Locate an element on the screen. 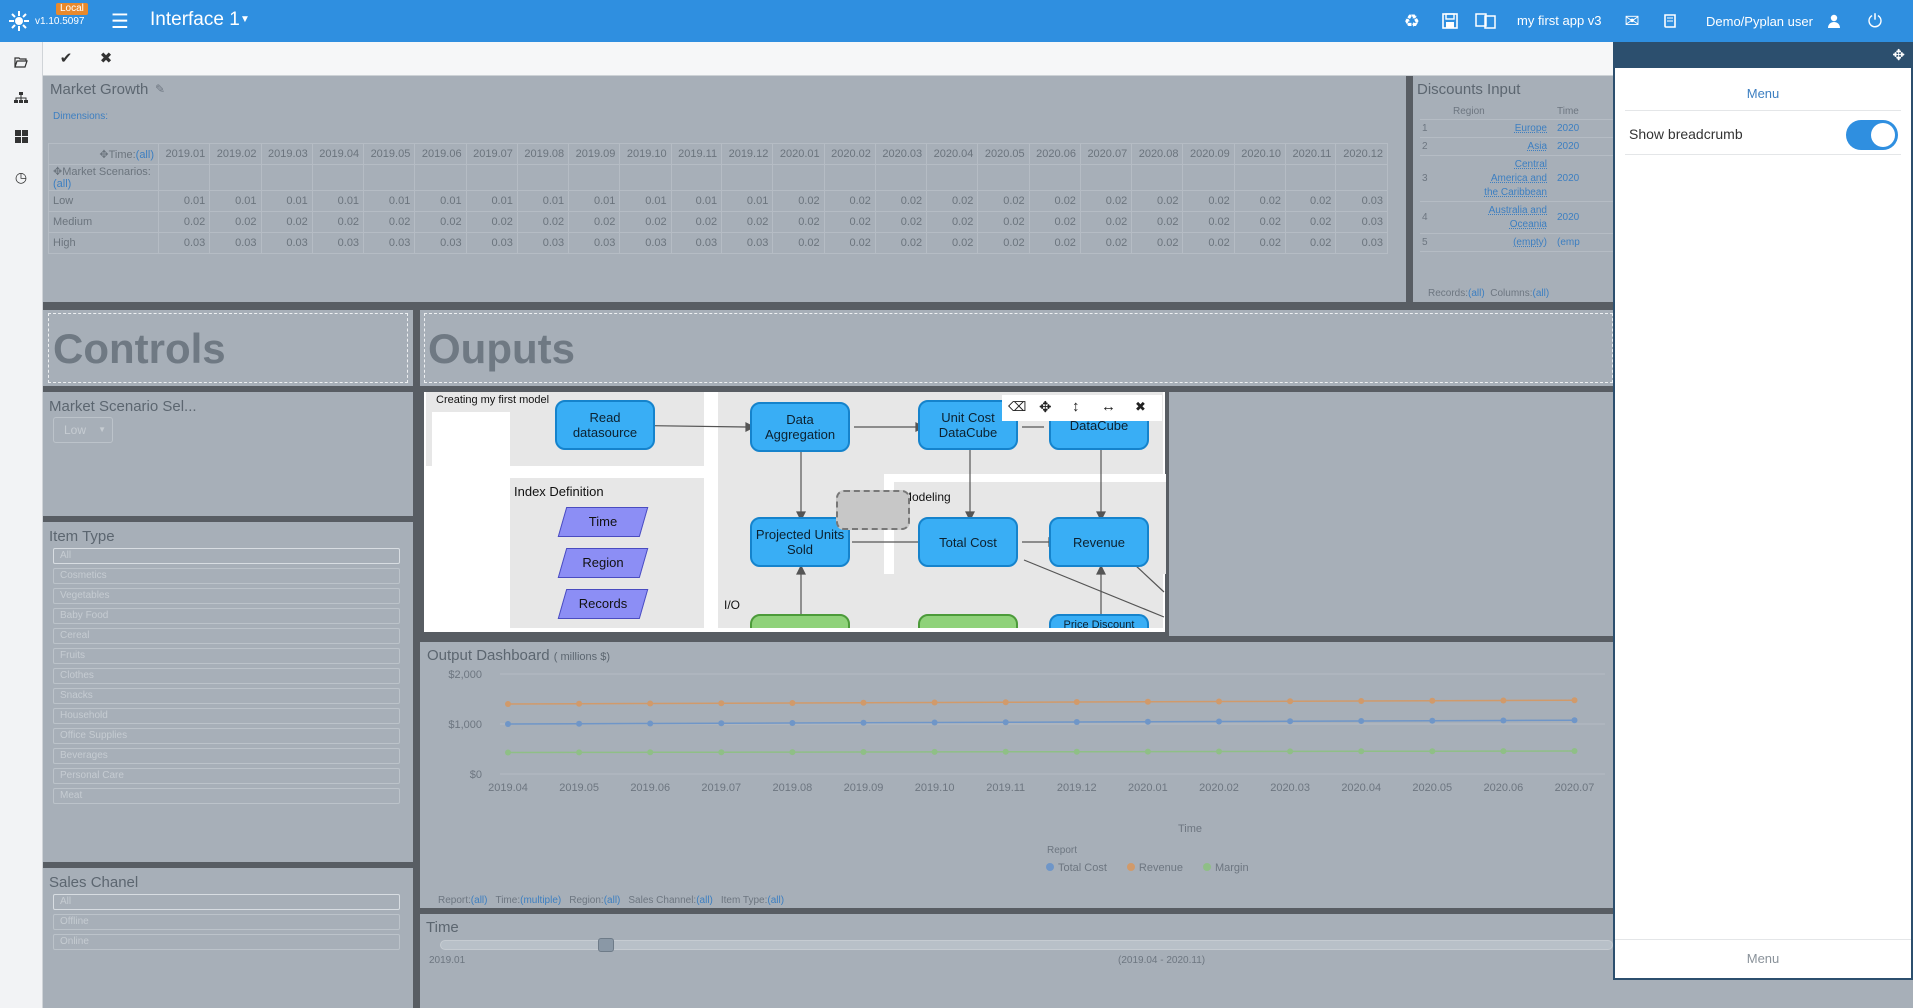 The height and width of the screenshot is (1008, 1913). dashboard-filter: Time:(multiple) is located at coordinates (528, 900).